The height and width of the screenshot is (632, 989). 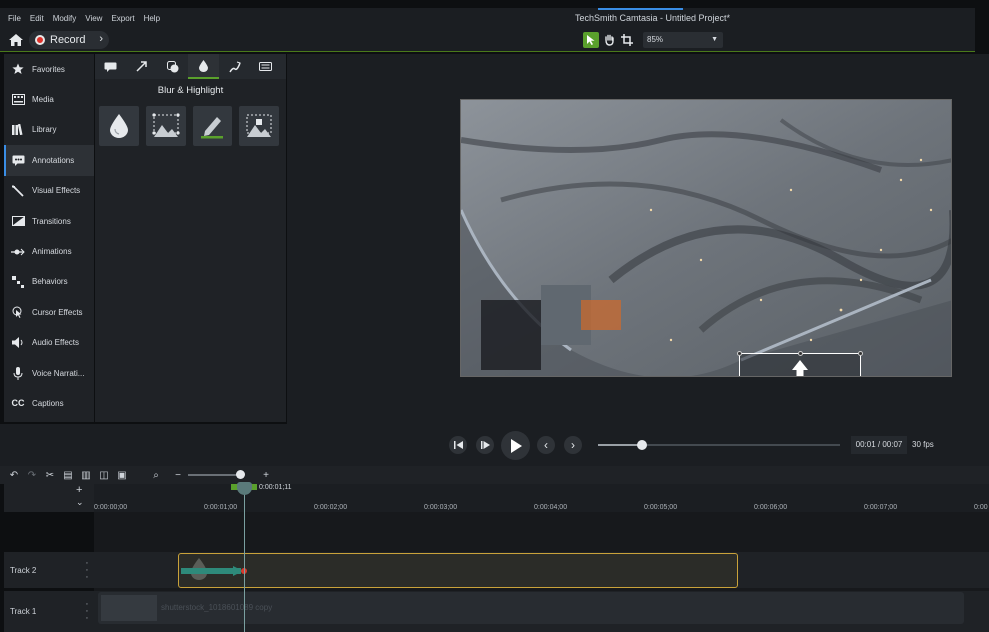 I want to click on ruler-tick-label: 0:00:07;00, so click(x=881, y=507).